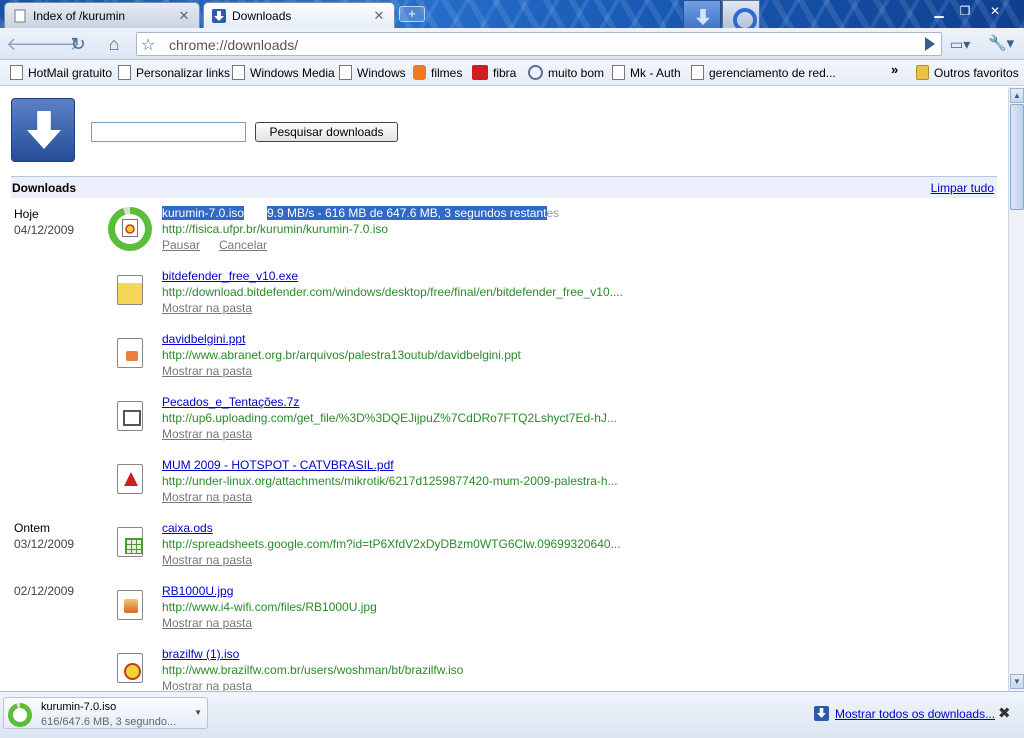  What do you see at coordinates (965, 11) in the screenshot?
I see `restore-icon: ❐` at bounding box center [965, 11].